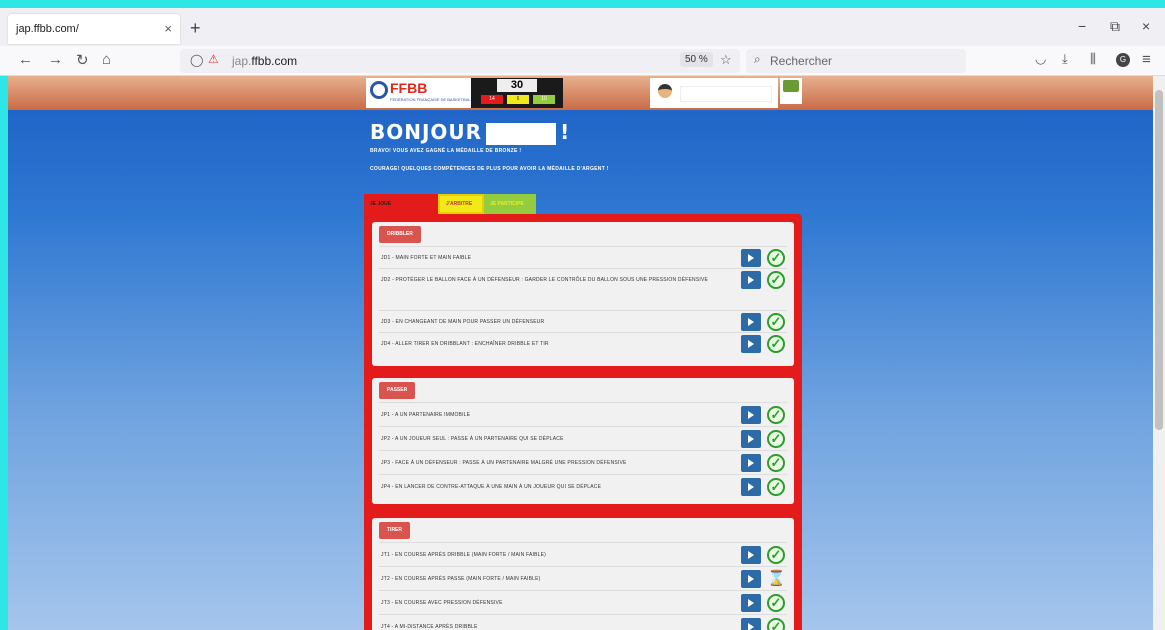 Image resolution: width=1165 pixels, height=630 pixels. I want to click on tab-j-arbitre: J'ARBITRE, so click(461, 204).